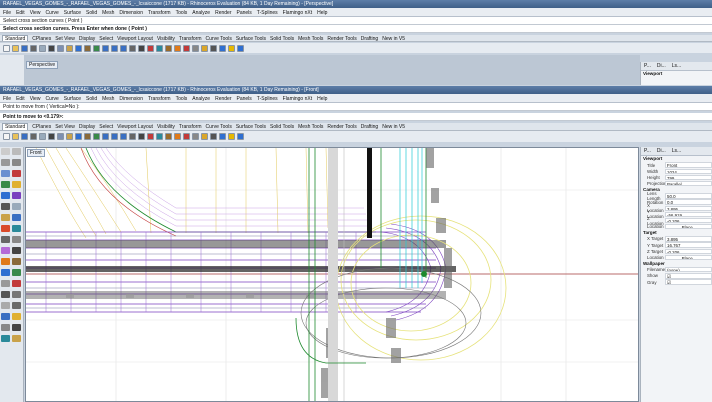 This screenshot has width=712, height=402. I want to click on prop-value: 50.0, so click(688, 196).